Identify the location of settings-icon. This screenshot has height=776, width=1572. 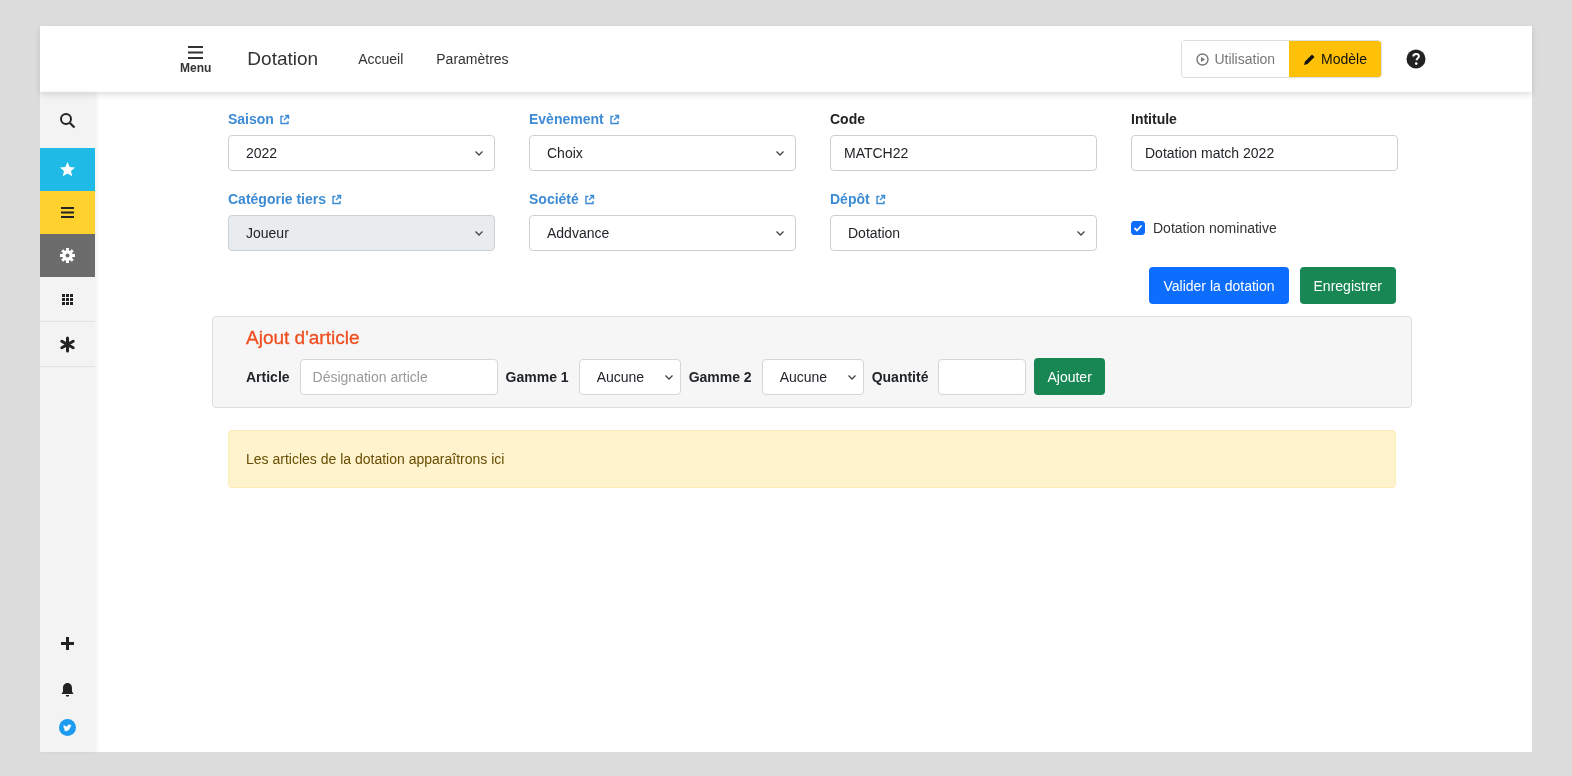
(67, 255).